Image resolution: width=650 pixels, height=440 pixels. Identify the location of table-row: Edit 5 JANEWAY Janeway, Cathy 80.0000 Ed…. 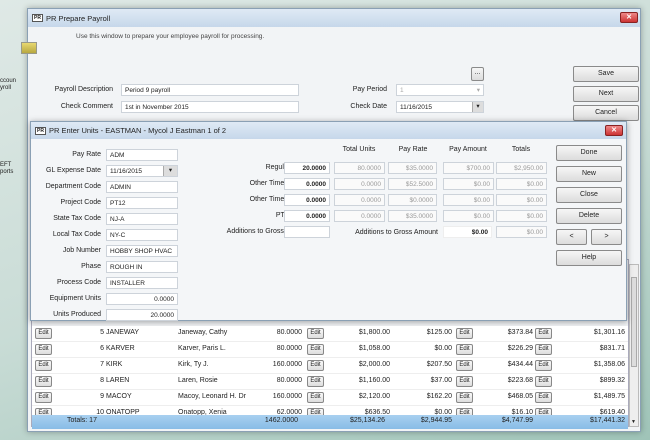
(330, 334).